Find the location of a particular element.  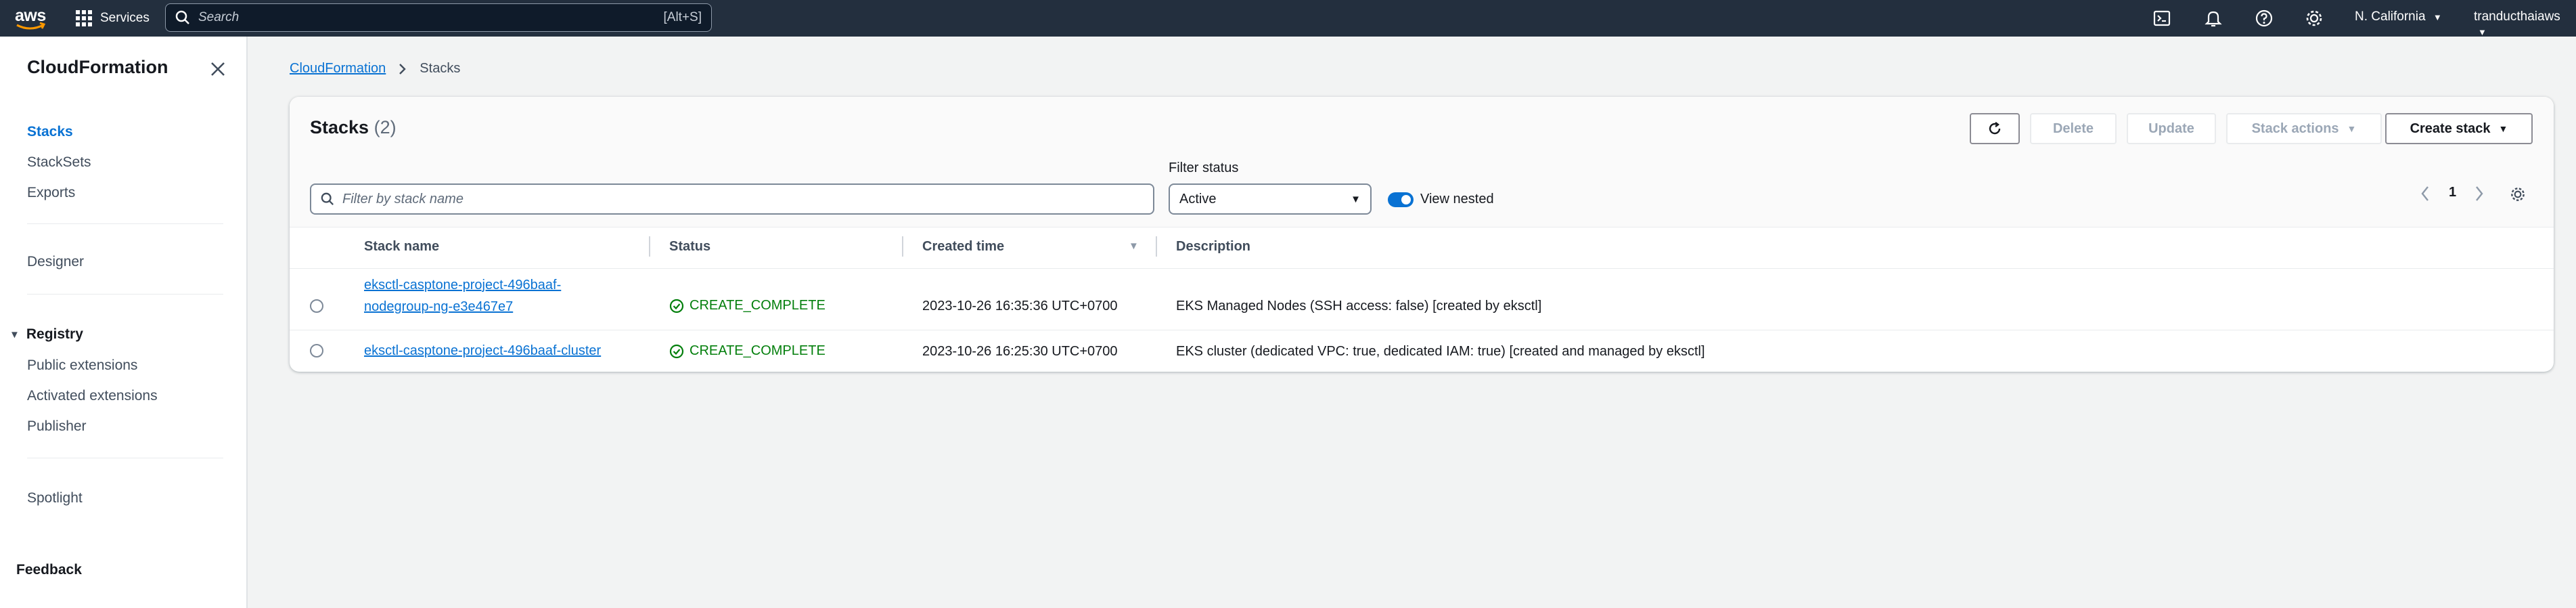

sidebar-item-stacks: Stacks is located at coordinates (50, 132).